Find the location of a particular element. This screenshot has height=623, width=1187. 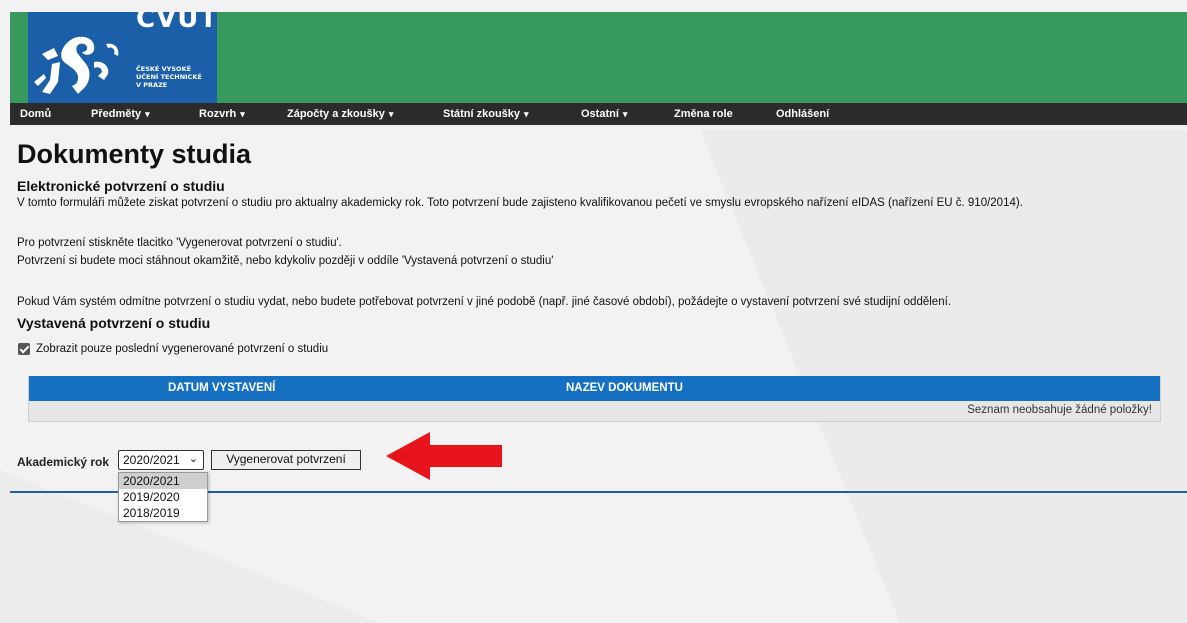

logo-subtitle: ČESKÉ VYSOKÉ UČENÍ TECHNICKÉ V PRAZE is located at coordinates (169, 77).